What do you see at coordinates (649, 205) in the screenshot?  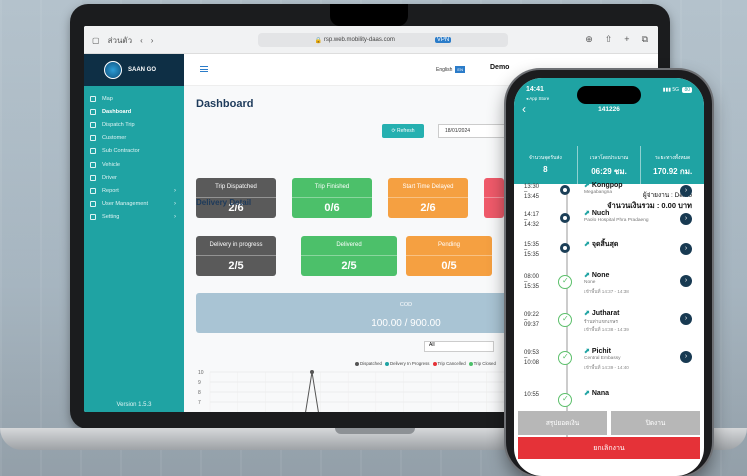 I see `total-amount: จำนวนเงินรวม : 0.00 บาท` at bounding box center [649, 205].